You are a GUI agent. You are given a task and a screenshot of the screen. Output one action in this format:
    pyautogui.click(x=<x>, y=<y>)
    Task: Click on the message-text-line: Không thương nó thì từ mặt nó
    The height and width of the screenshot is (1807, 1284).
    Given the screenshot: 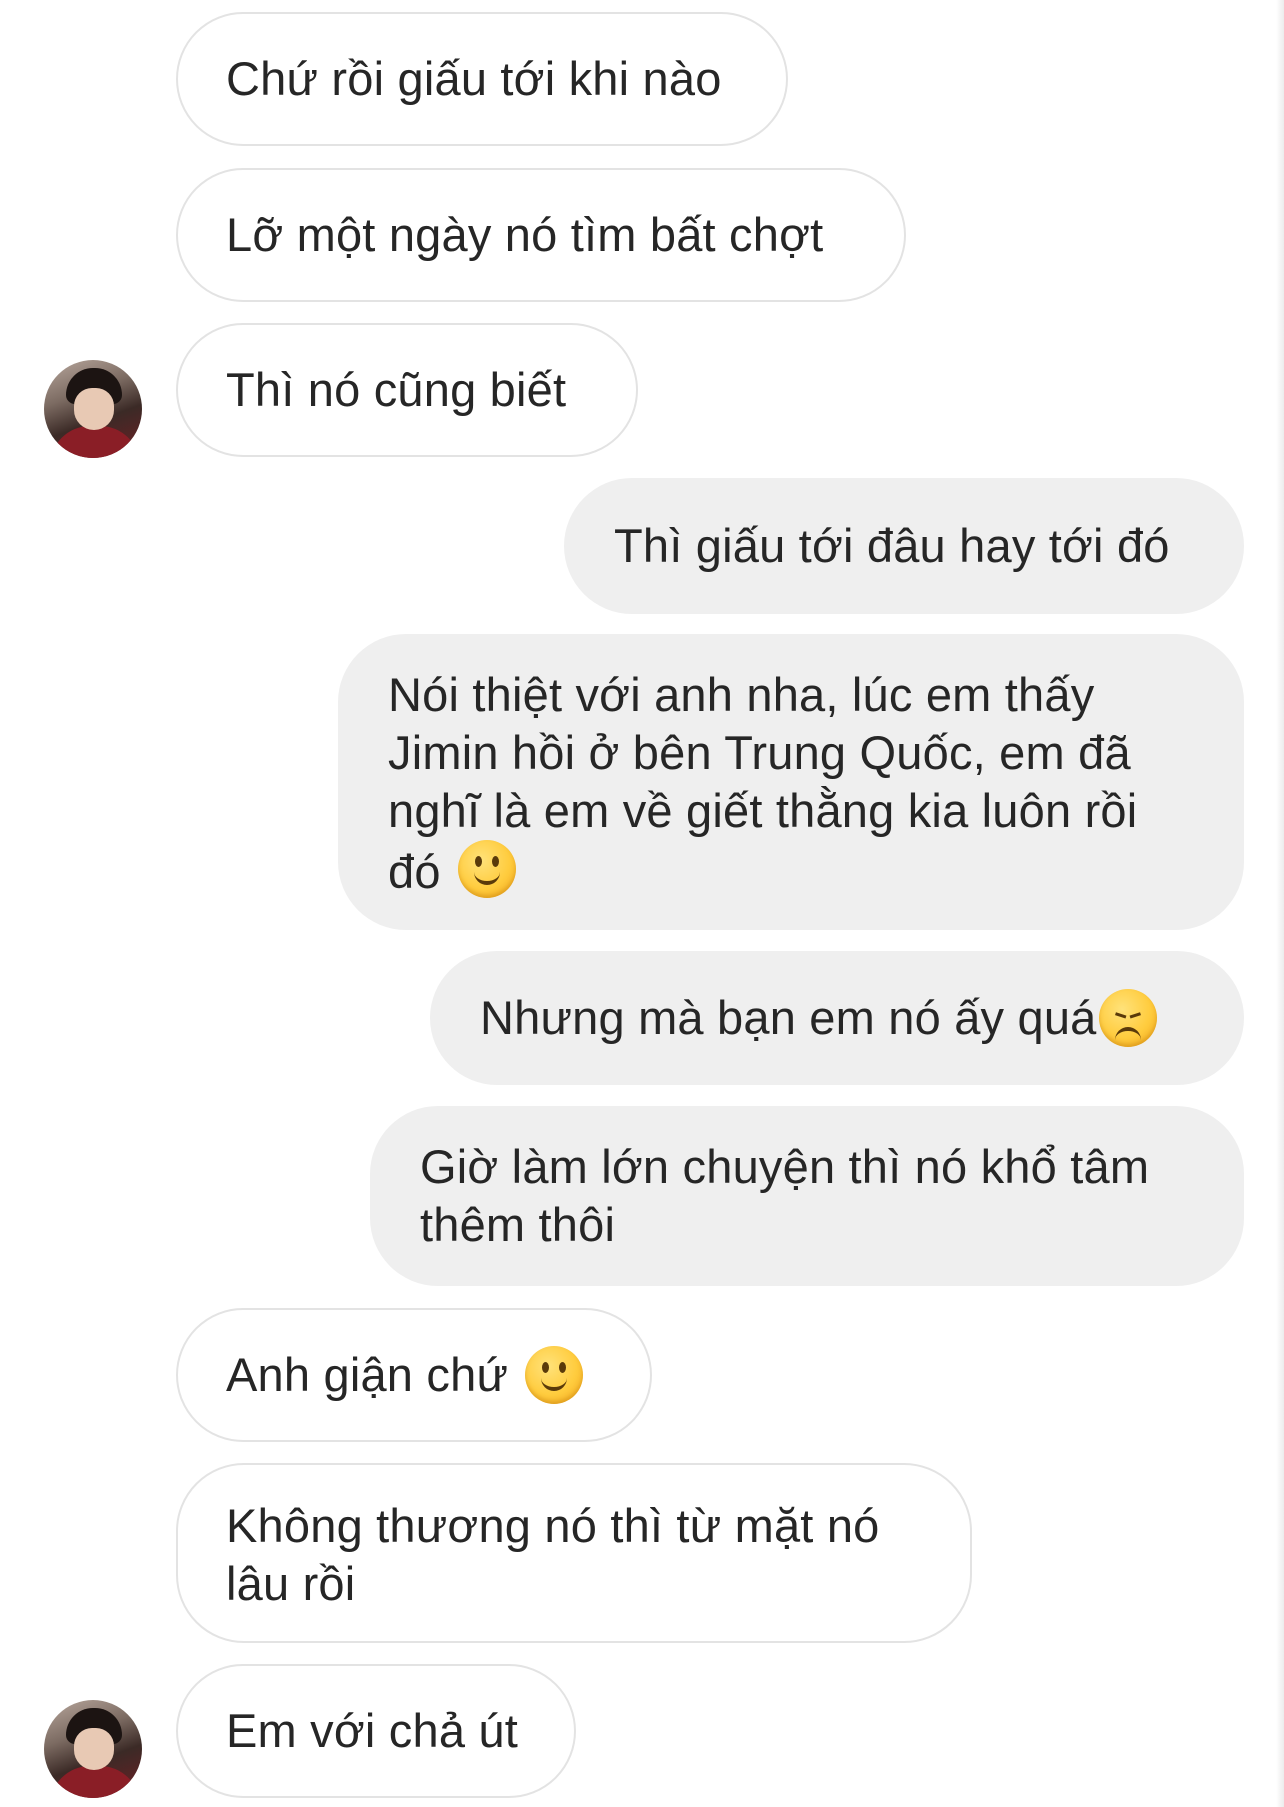 What is the action you would take?
    pyautogui.click(x=553, y=1525)
    